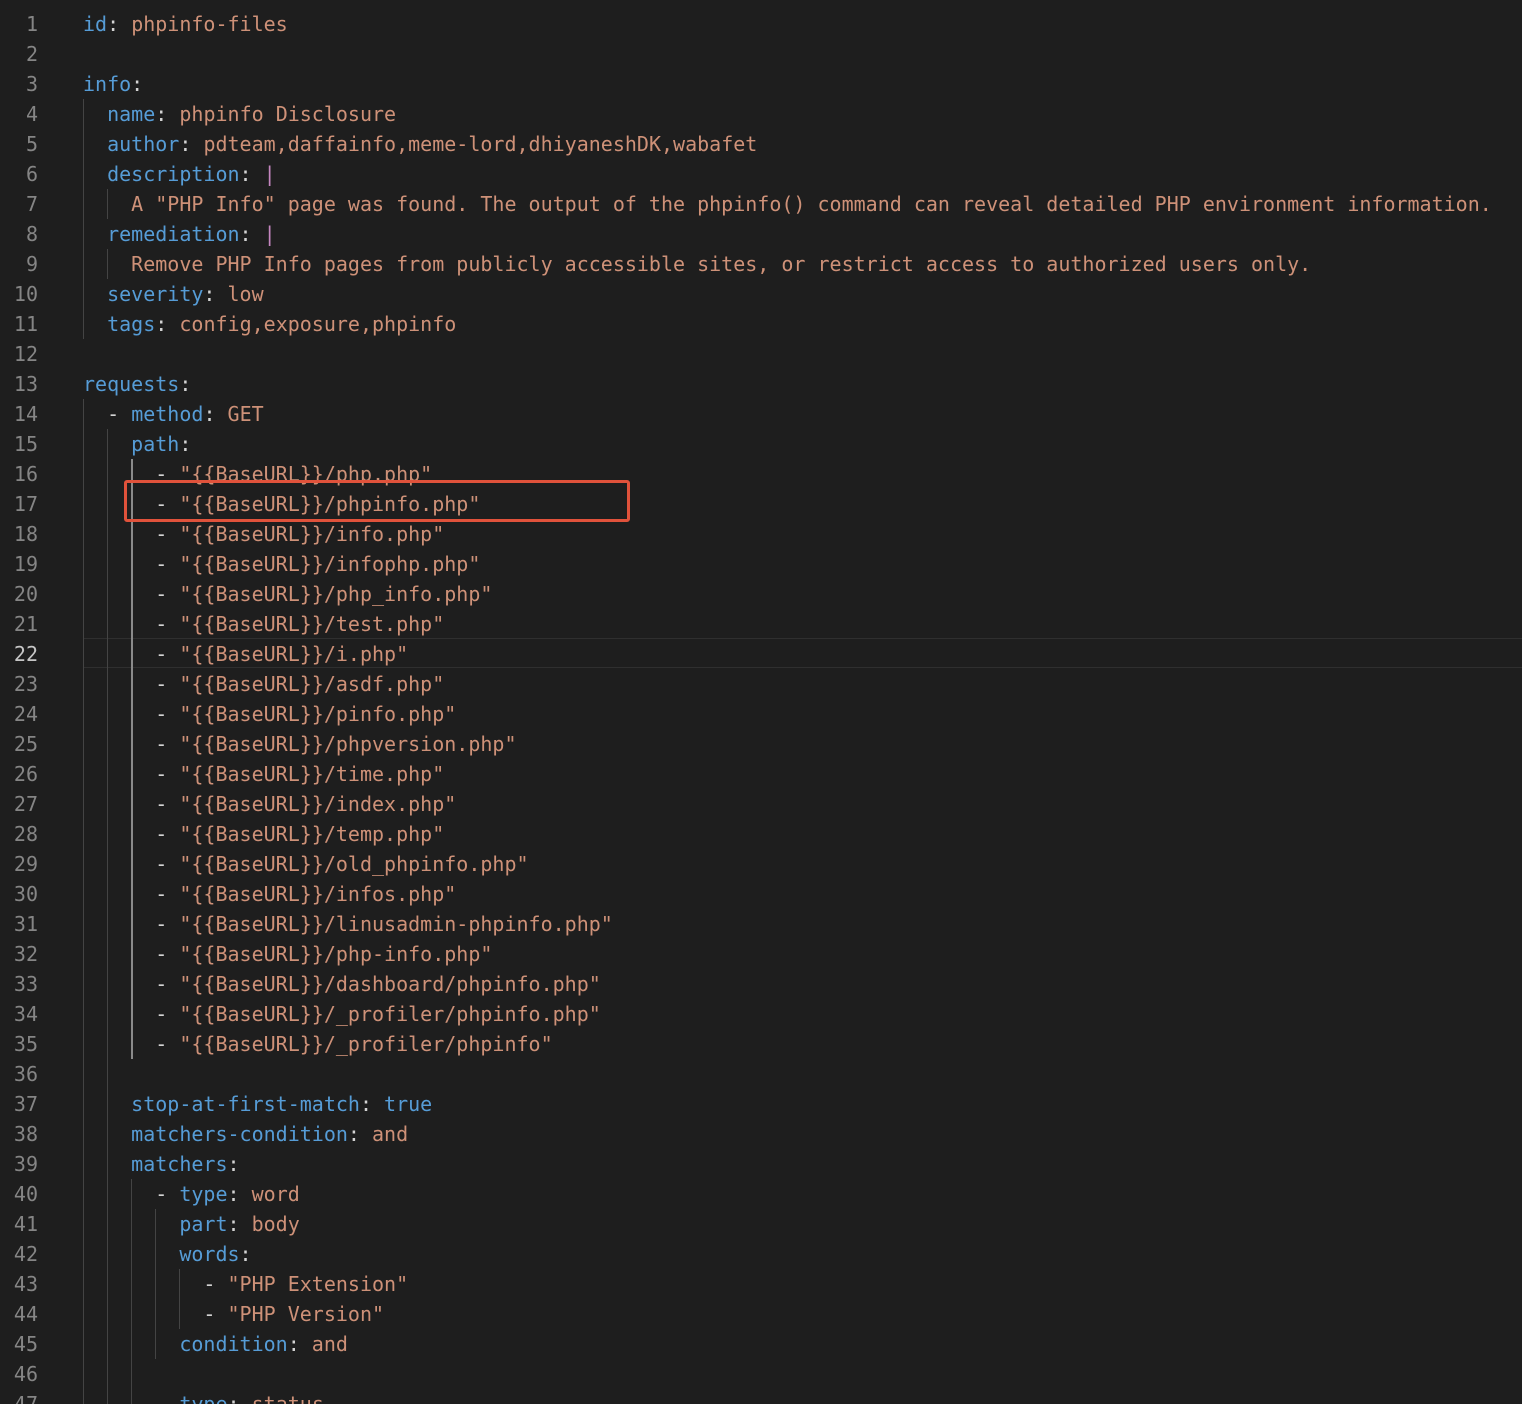  Describe the element at coordinates (761, 714) in the screenshot. I see `code-line: 24 - "{{BaseURL}}/pinfo.php"` at that location.